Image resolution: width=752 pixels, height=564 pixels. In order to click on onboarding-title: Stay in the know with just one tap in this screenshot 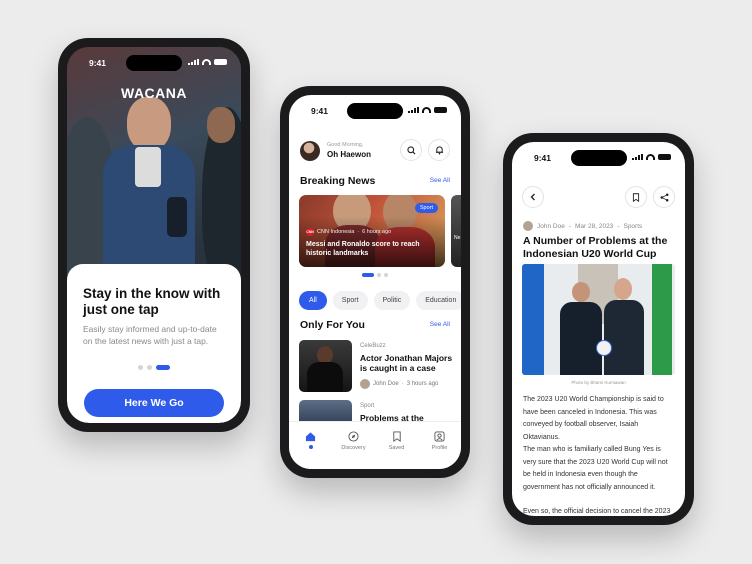, I will do `click(152, 301)`.